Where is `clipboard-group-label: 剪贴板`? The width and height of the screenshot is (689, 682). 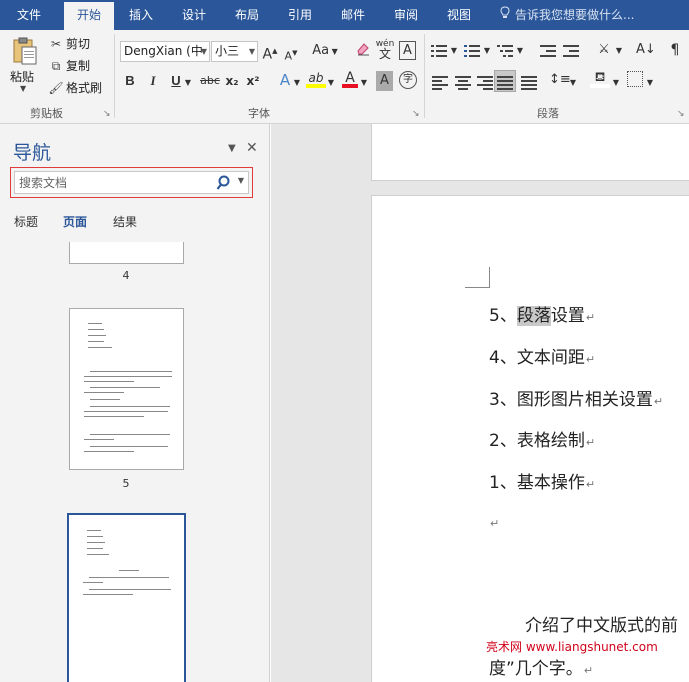 clipboard-group-label: 剪贴板 is located at coordinates (46, 113).